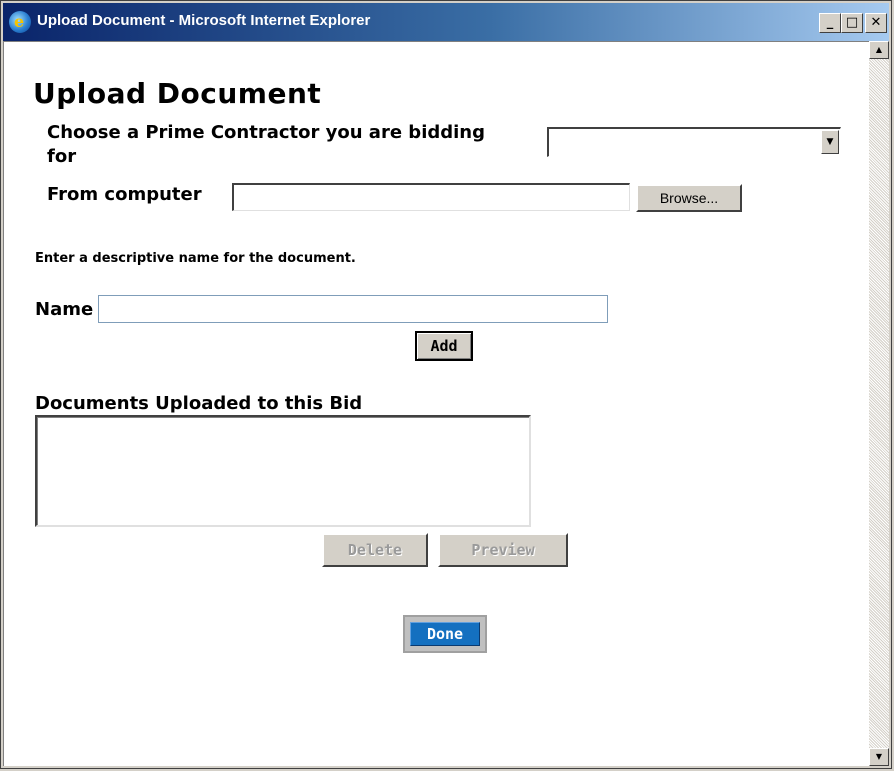 The image size is (894, 771). I want to click on scroll-down-icon: ▼, so click(879, 757).